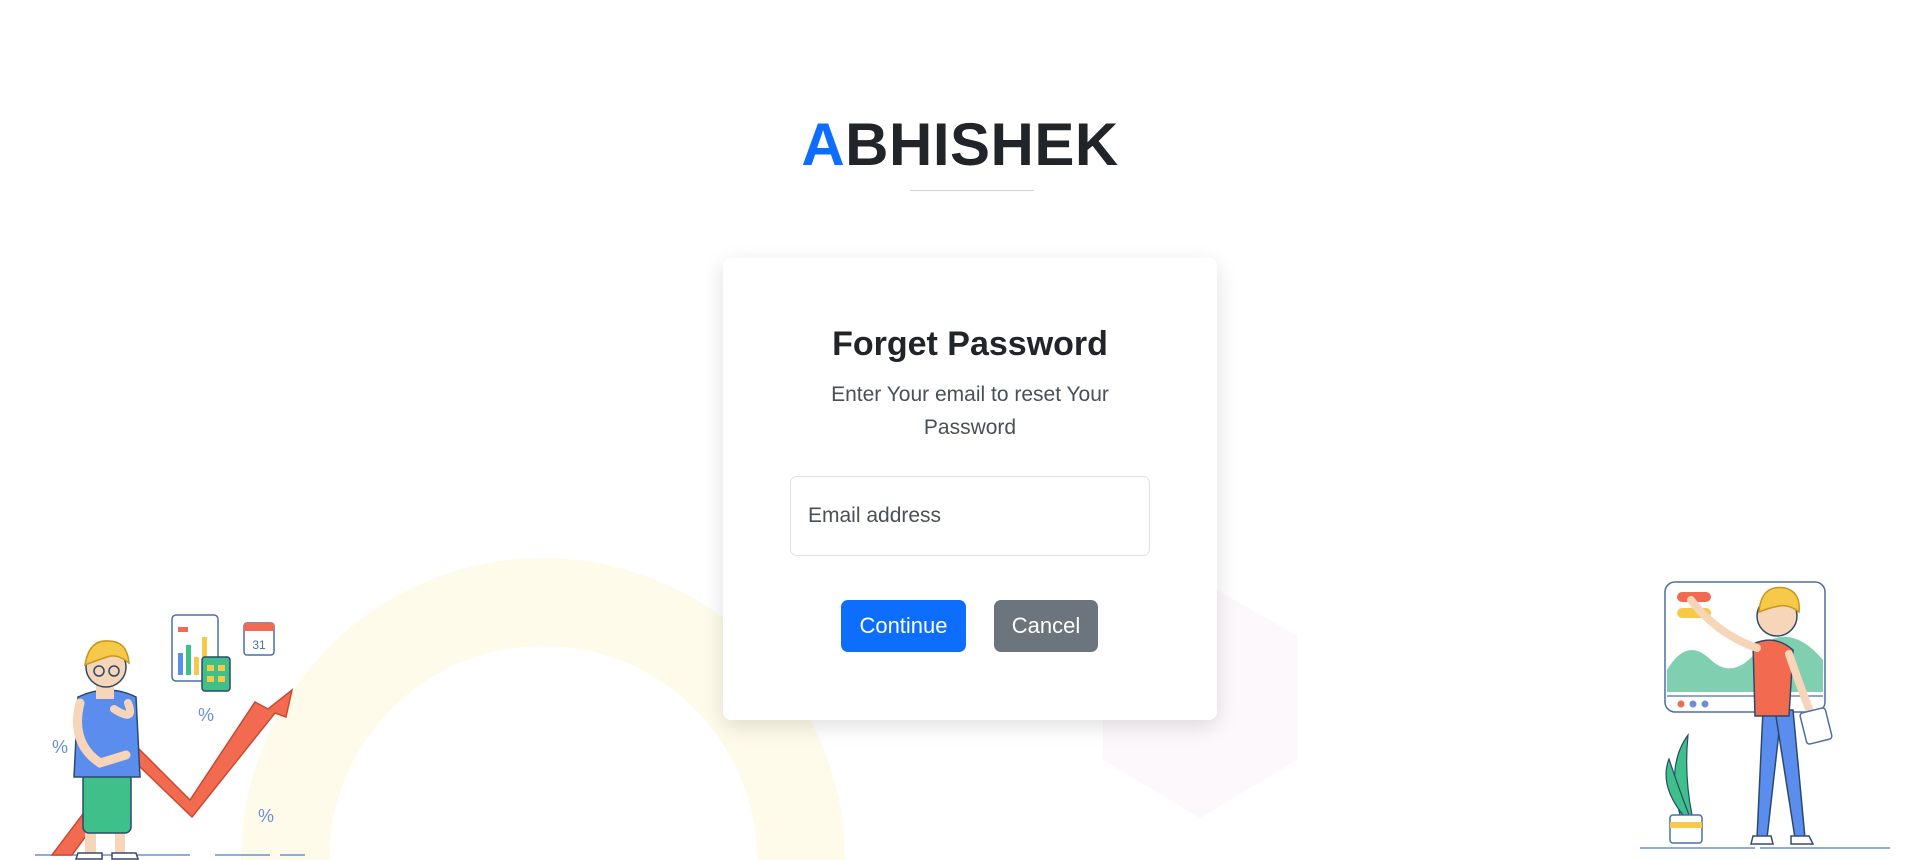 The image size is (1920, 860). I want to click on left-illustration: 31 % % %, so click(170, 737).